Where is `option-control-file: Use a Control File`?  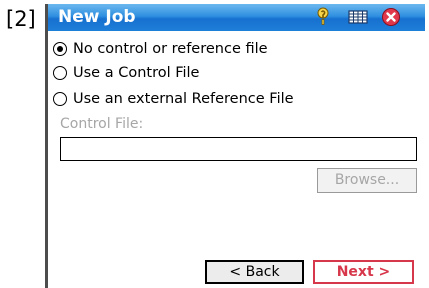
option-control-file: Use a Control File is located at coordinates (126, 73).